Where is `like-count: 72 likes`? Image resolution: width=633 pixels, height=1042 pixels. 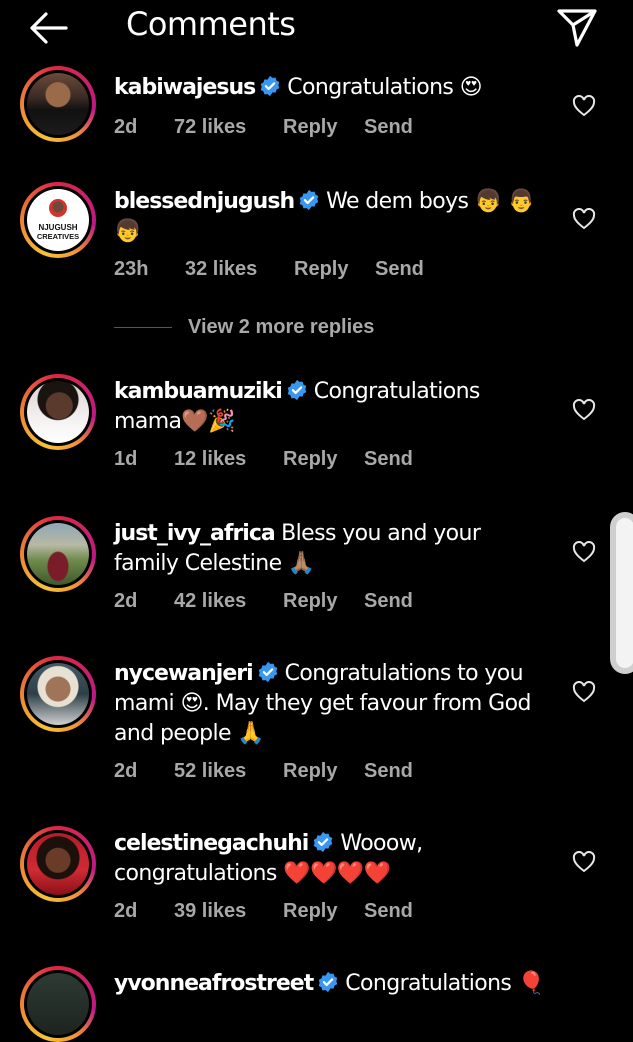 like-count: 72 likes is located at coordinates (210, 127).